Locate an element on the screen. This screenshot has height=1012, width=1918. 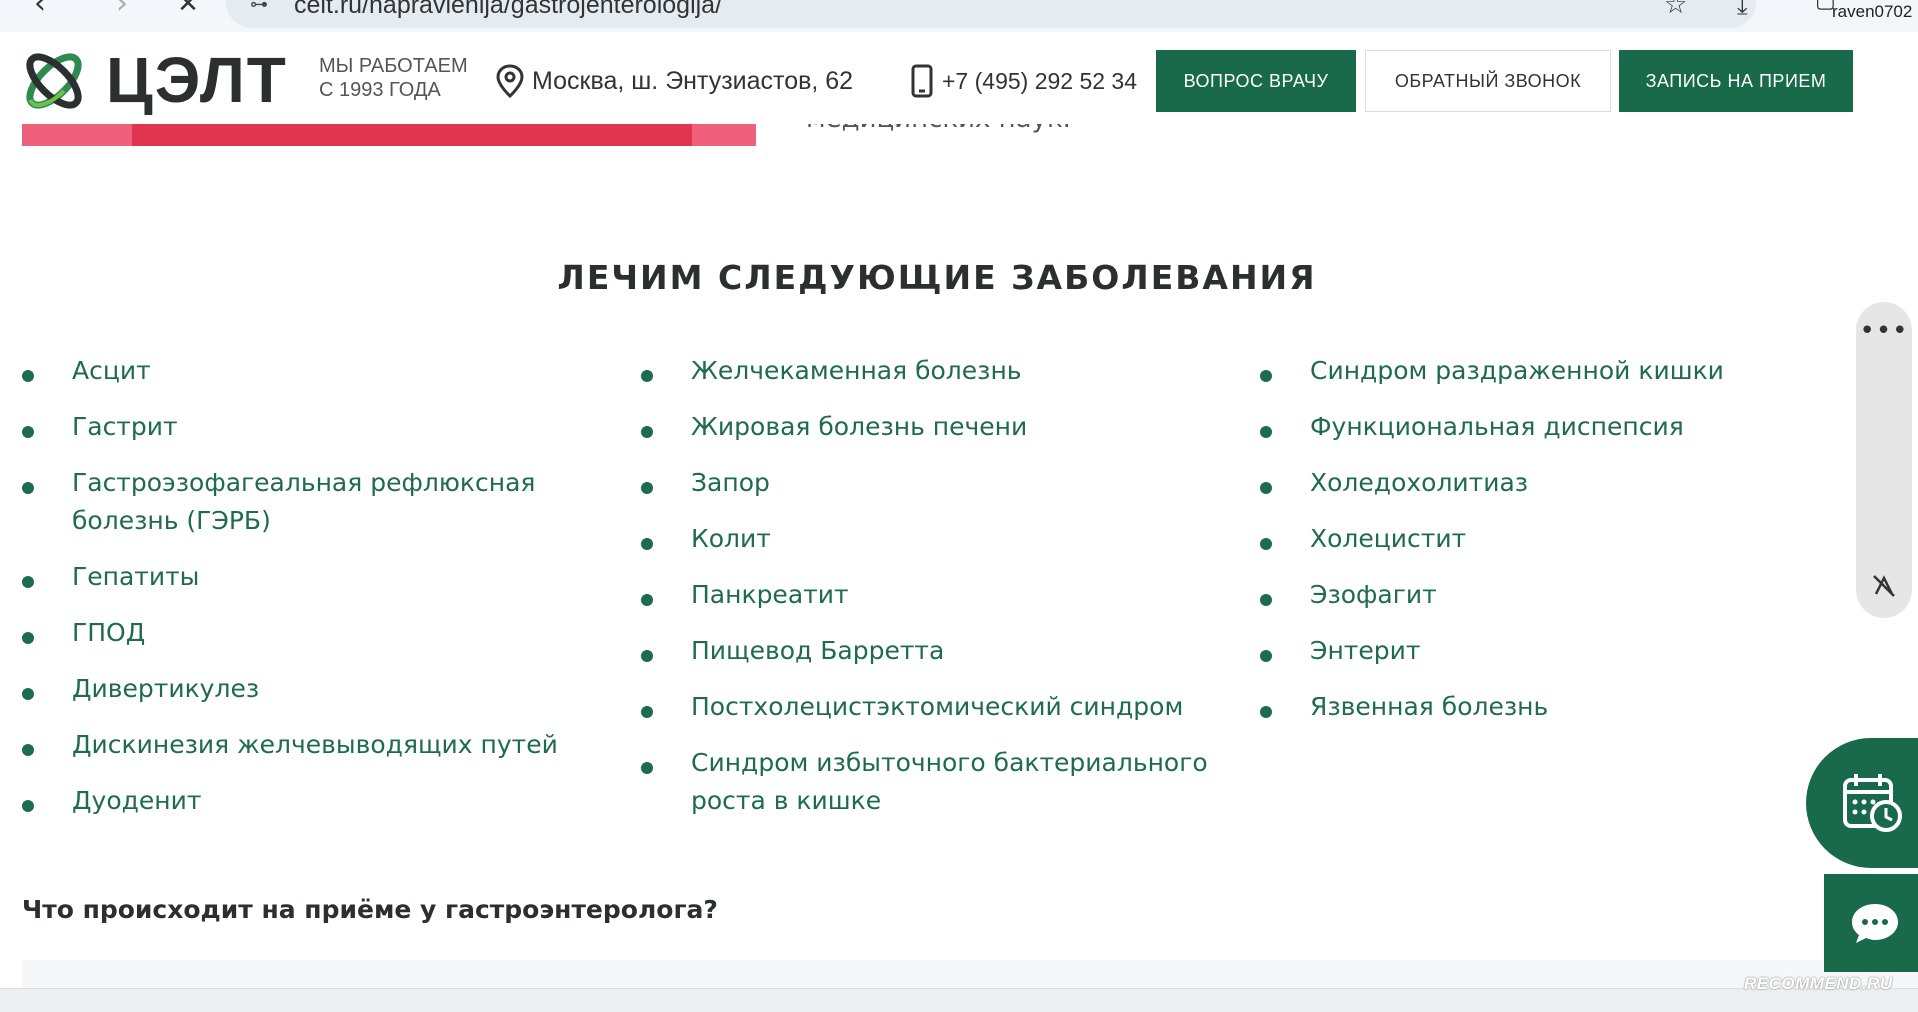
disease-link: ГПОД is located at coordinates (108, 632).